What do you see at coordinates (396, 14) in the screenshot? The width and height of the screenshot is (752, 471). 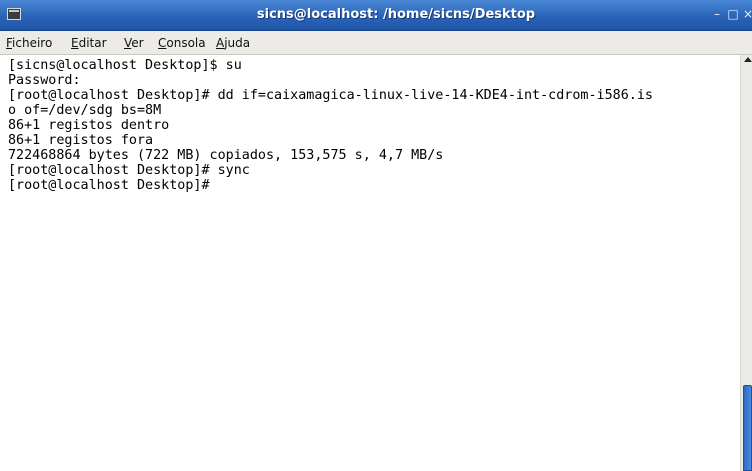 I see `window-title: sicns@localhost: /home/sicns/Desktop` at bounding box center [396, 14].